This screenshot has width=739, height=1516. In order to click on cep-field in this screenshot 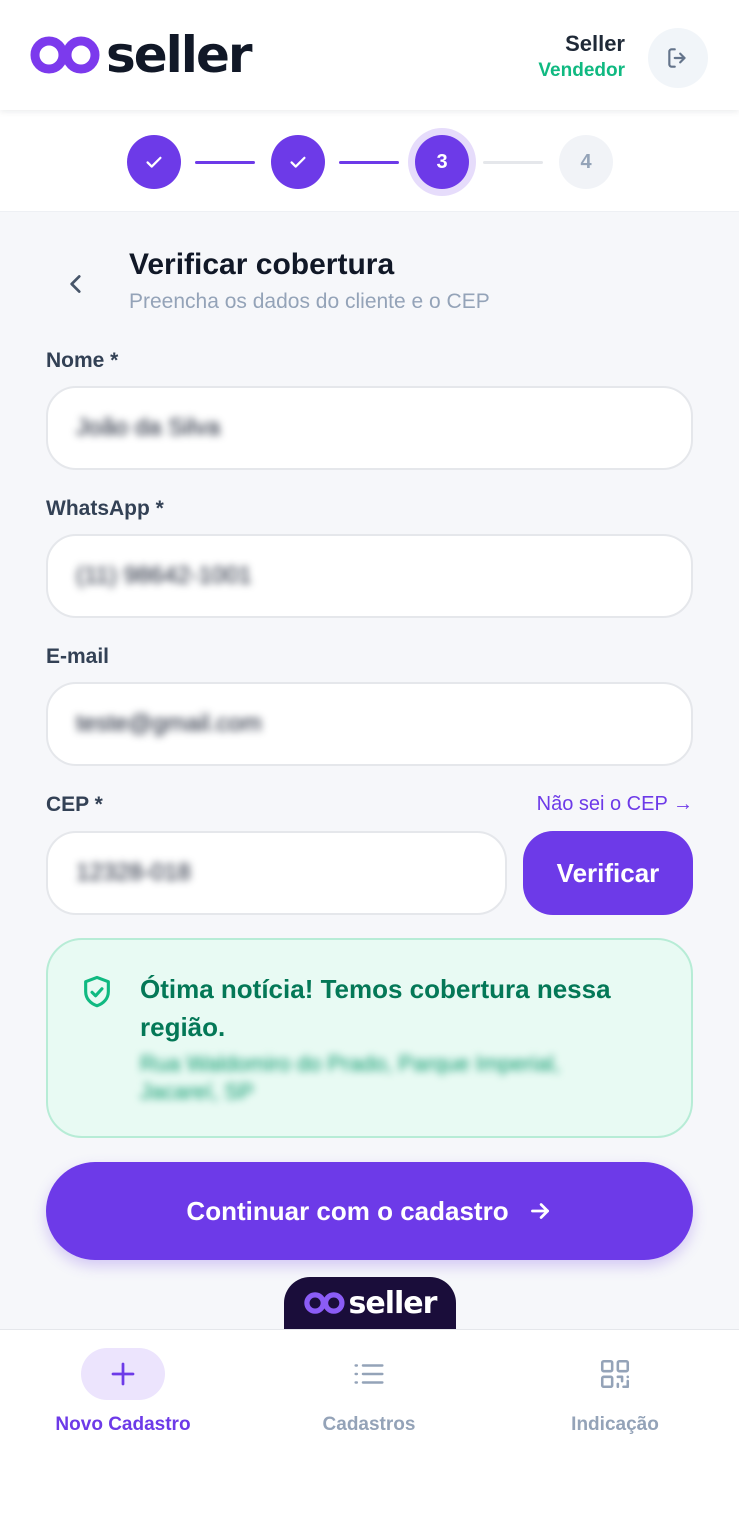, I will do `click(276, 873)`.